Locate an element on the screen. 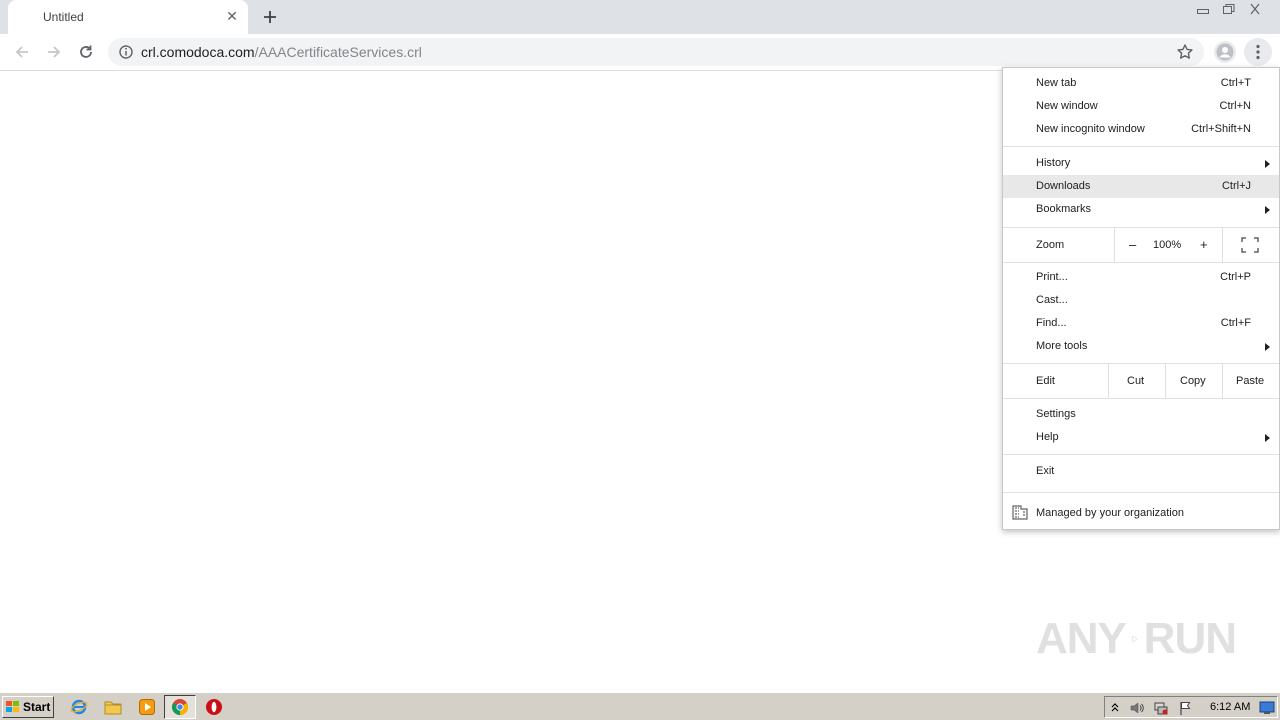  tab-title: Untitled is located at coordinates (63, 17).